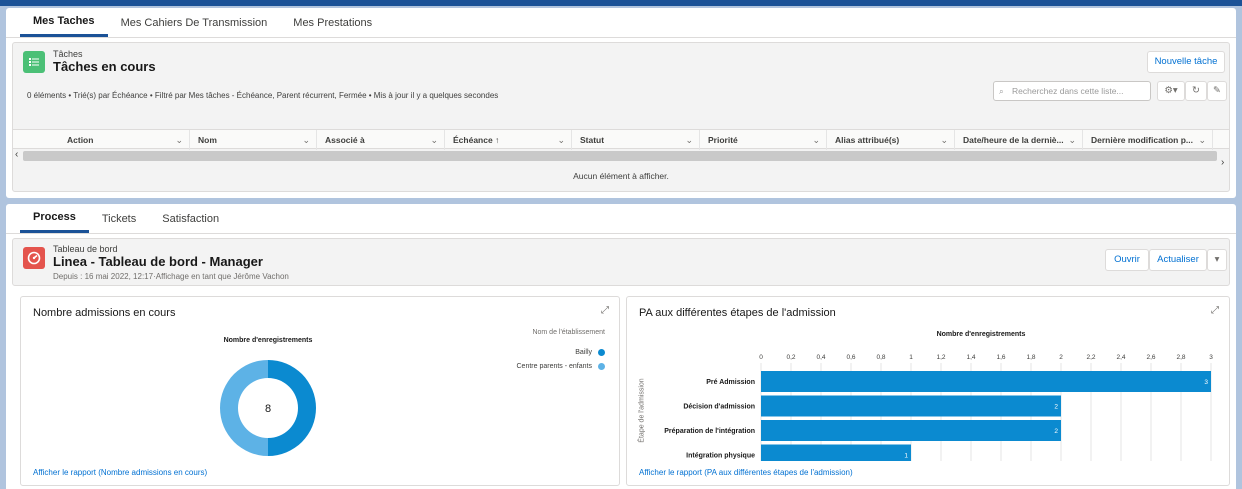  I want to click on donut-chart: 8, so click(268, 408).